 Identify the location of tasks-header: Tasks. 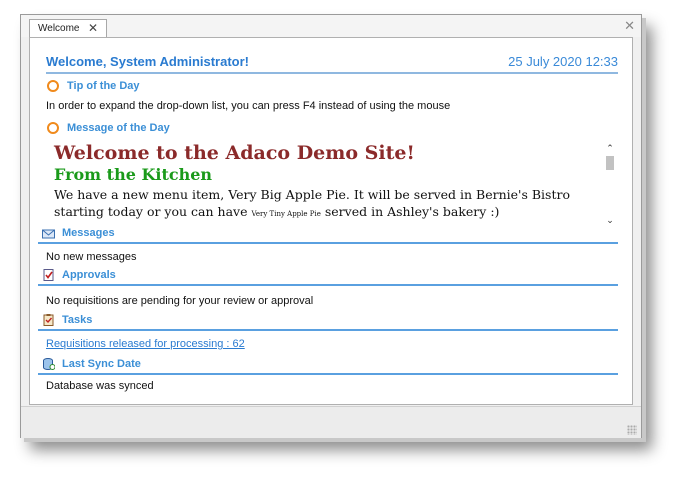
(328, 322).